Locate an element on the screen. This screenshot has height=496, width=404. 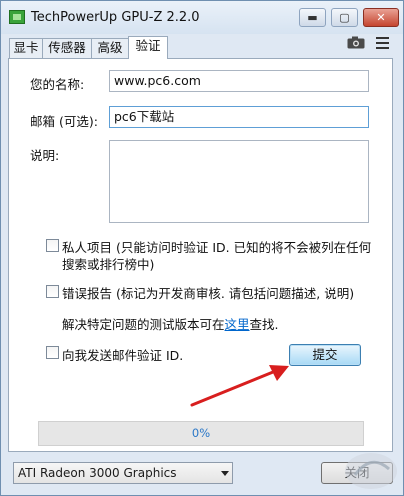
gpu-select-dropdown: ATI Radeon 3000 Graphics is located at coordinates (123, 473).